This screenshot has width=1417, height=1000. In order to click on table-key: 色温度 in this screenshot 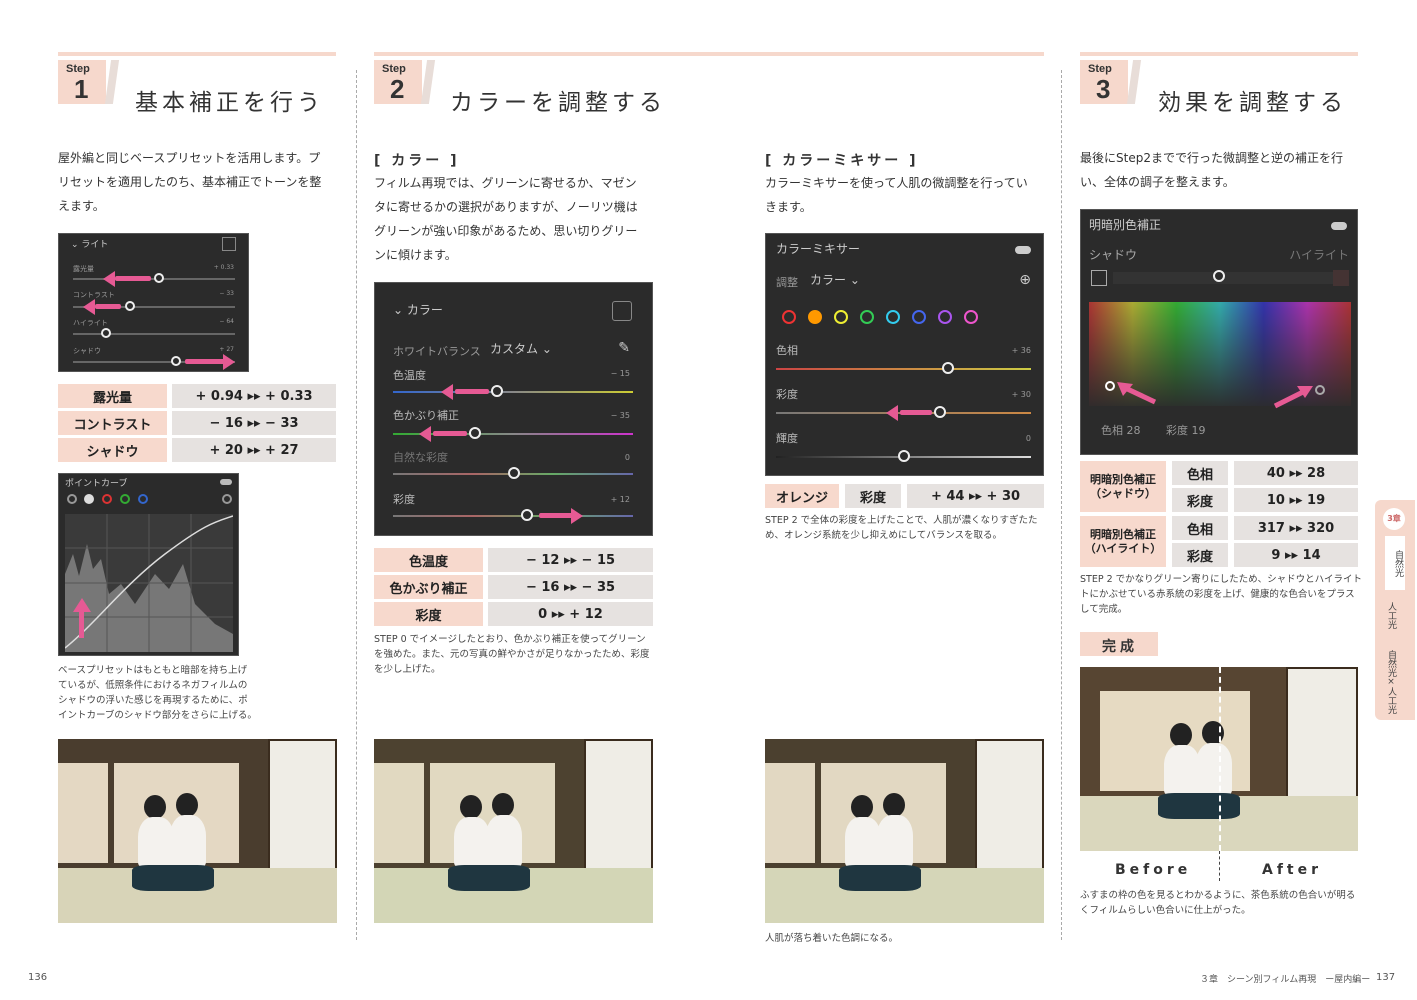, I will do `click(428, 560)`.